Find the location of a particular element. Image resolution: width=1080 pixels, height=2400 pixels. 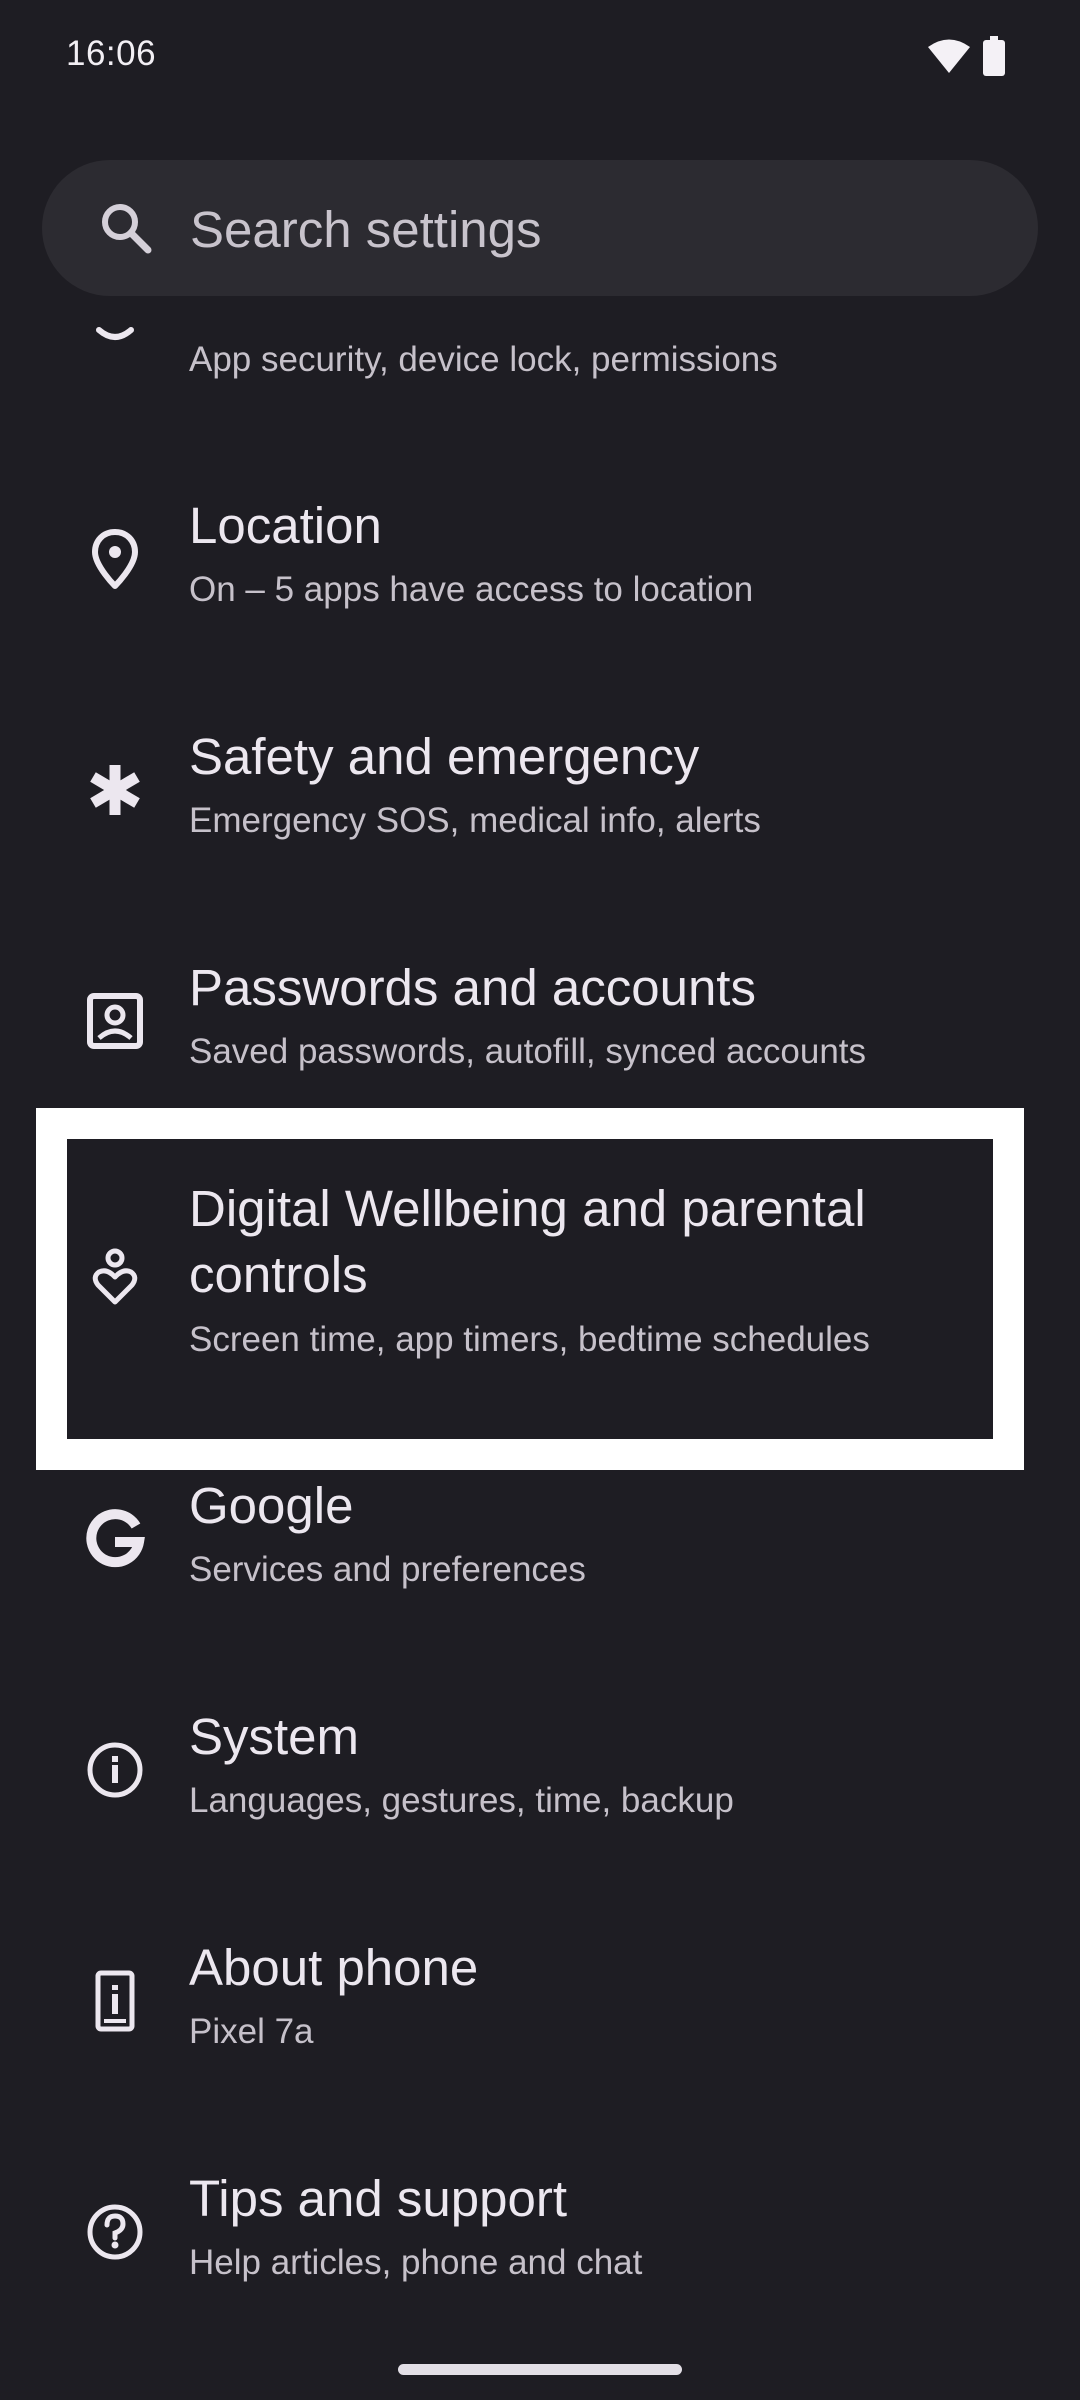

settings-item-security: App security, device lock, permissions is located at coordinates (540, 360).